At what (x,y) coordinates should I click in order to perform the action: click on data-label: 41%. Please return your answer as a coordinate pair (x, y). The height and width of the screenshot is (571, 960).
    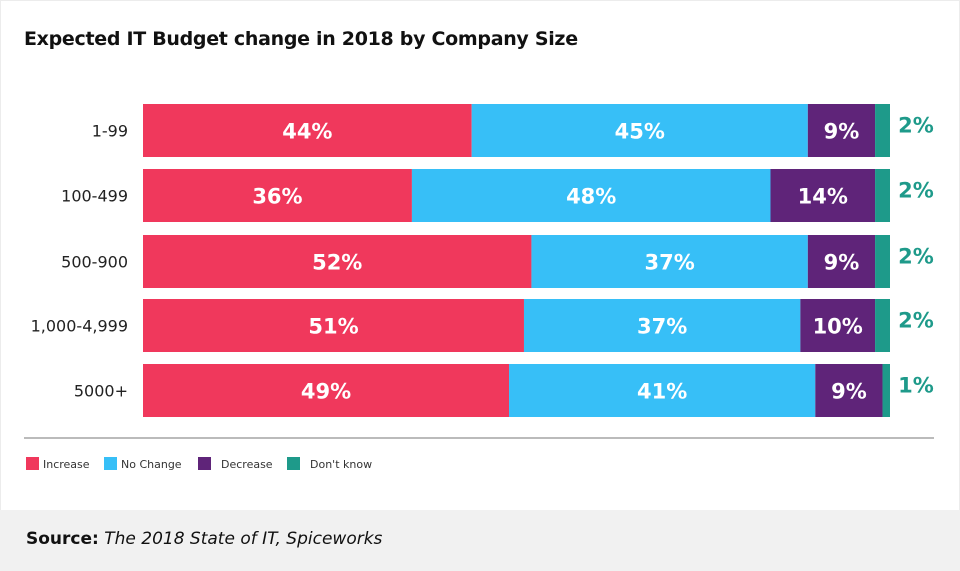
    Looking at the image, I should click on (662, 392).